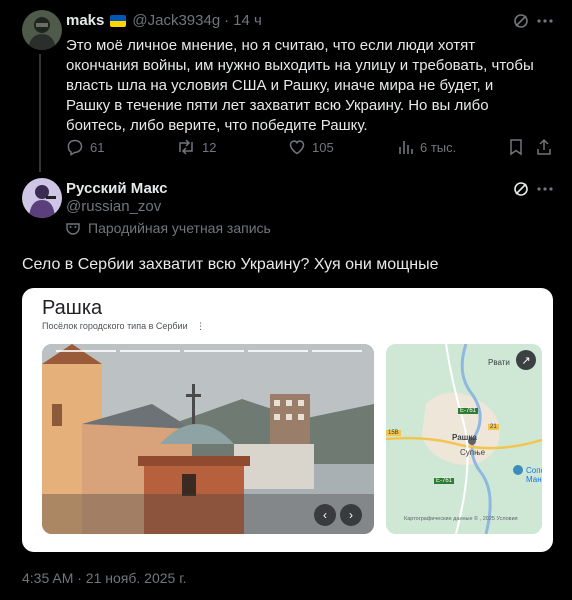 The height and width of the screenshot is (600, 572). What do you see at coordinates (297, 147) in the screenshot?
I see `heart-icon` at bounding box center [297, 147].